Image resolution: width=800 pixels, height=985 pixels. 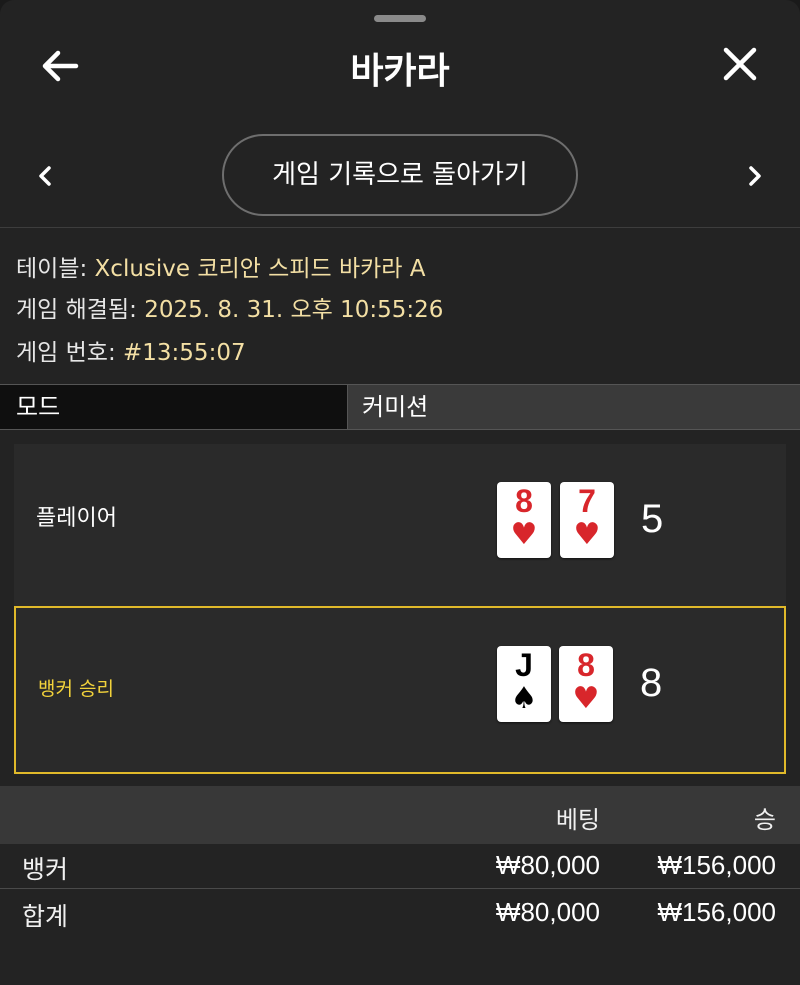 I want to click on resolved-label: 게임 해결됨:, so click(x=76, y=310).